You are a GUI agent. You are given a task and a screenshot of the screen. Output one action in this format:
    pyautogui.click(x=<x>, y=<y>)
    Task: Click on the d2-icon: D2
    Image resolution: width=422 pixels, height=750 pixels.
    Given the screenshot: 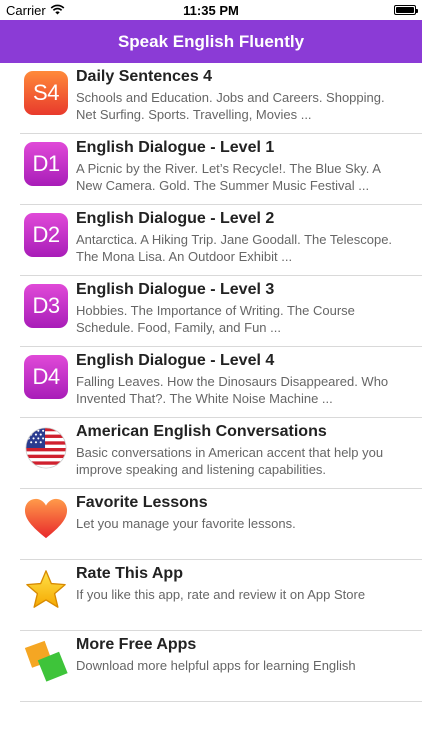 What is the action you would take?
    pyautogui.click(x=46, y=235)
    